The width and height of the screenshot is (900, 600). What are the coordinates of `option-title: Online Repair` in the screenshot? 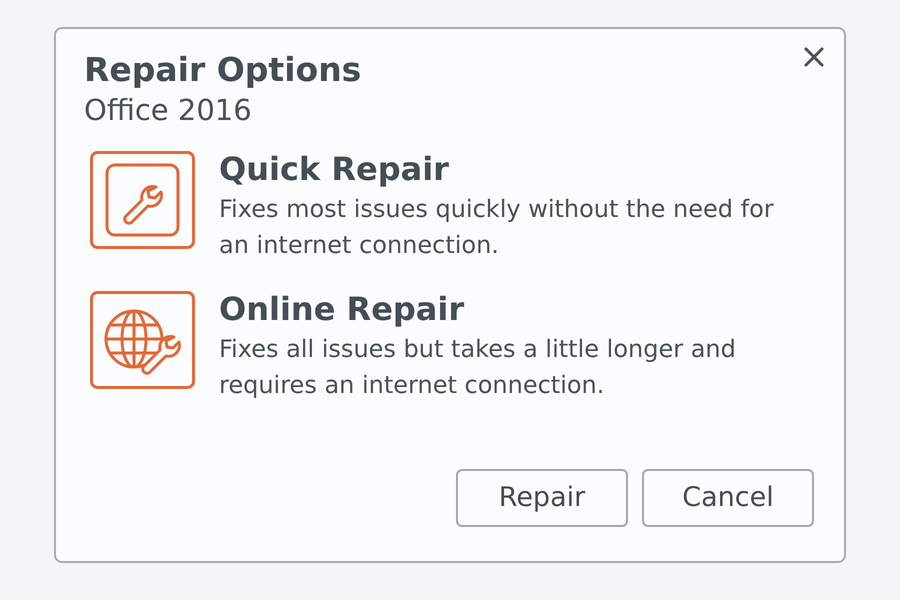 It's located at (341, 309).